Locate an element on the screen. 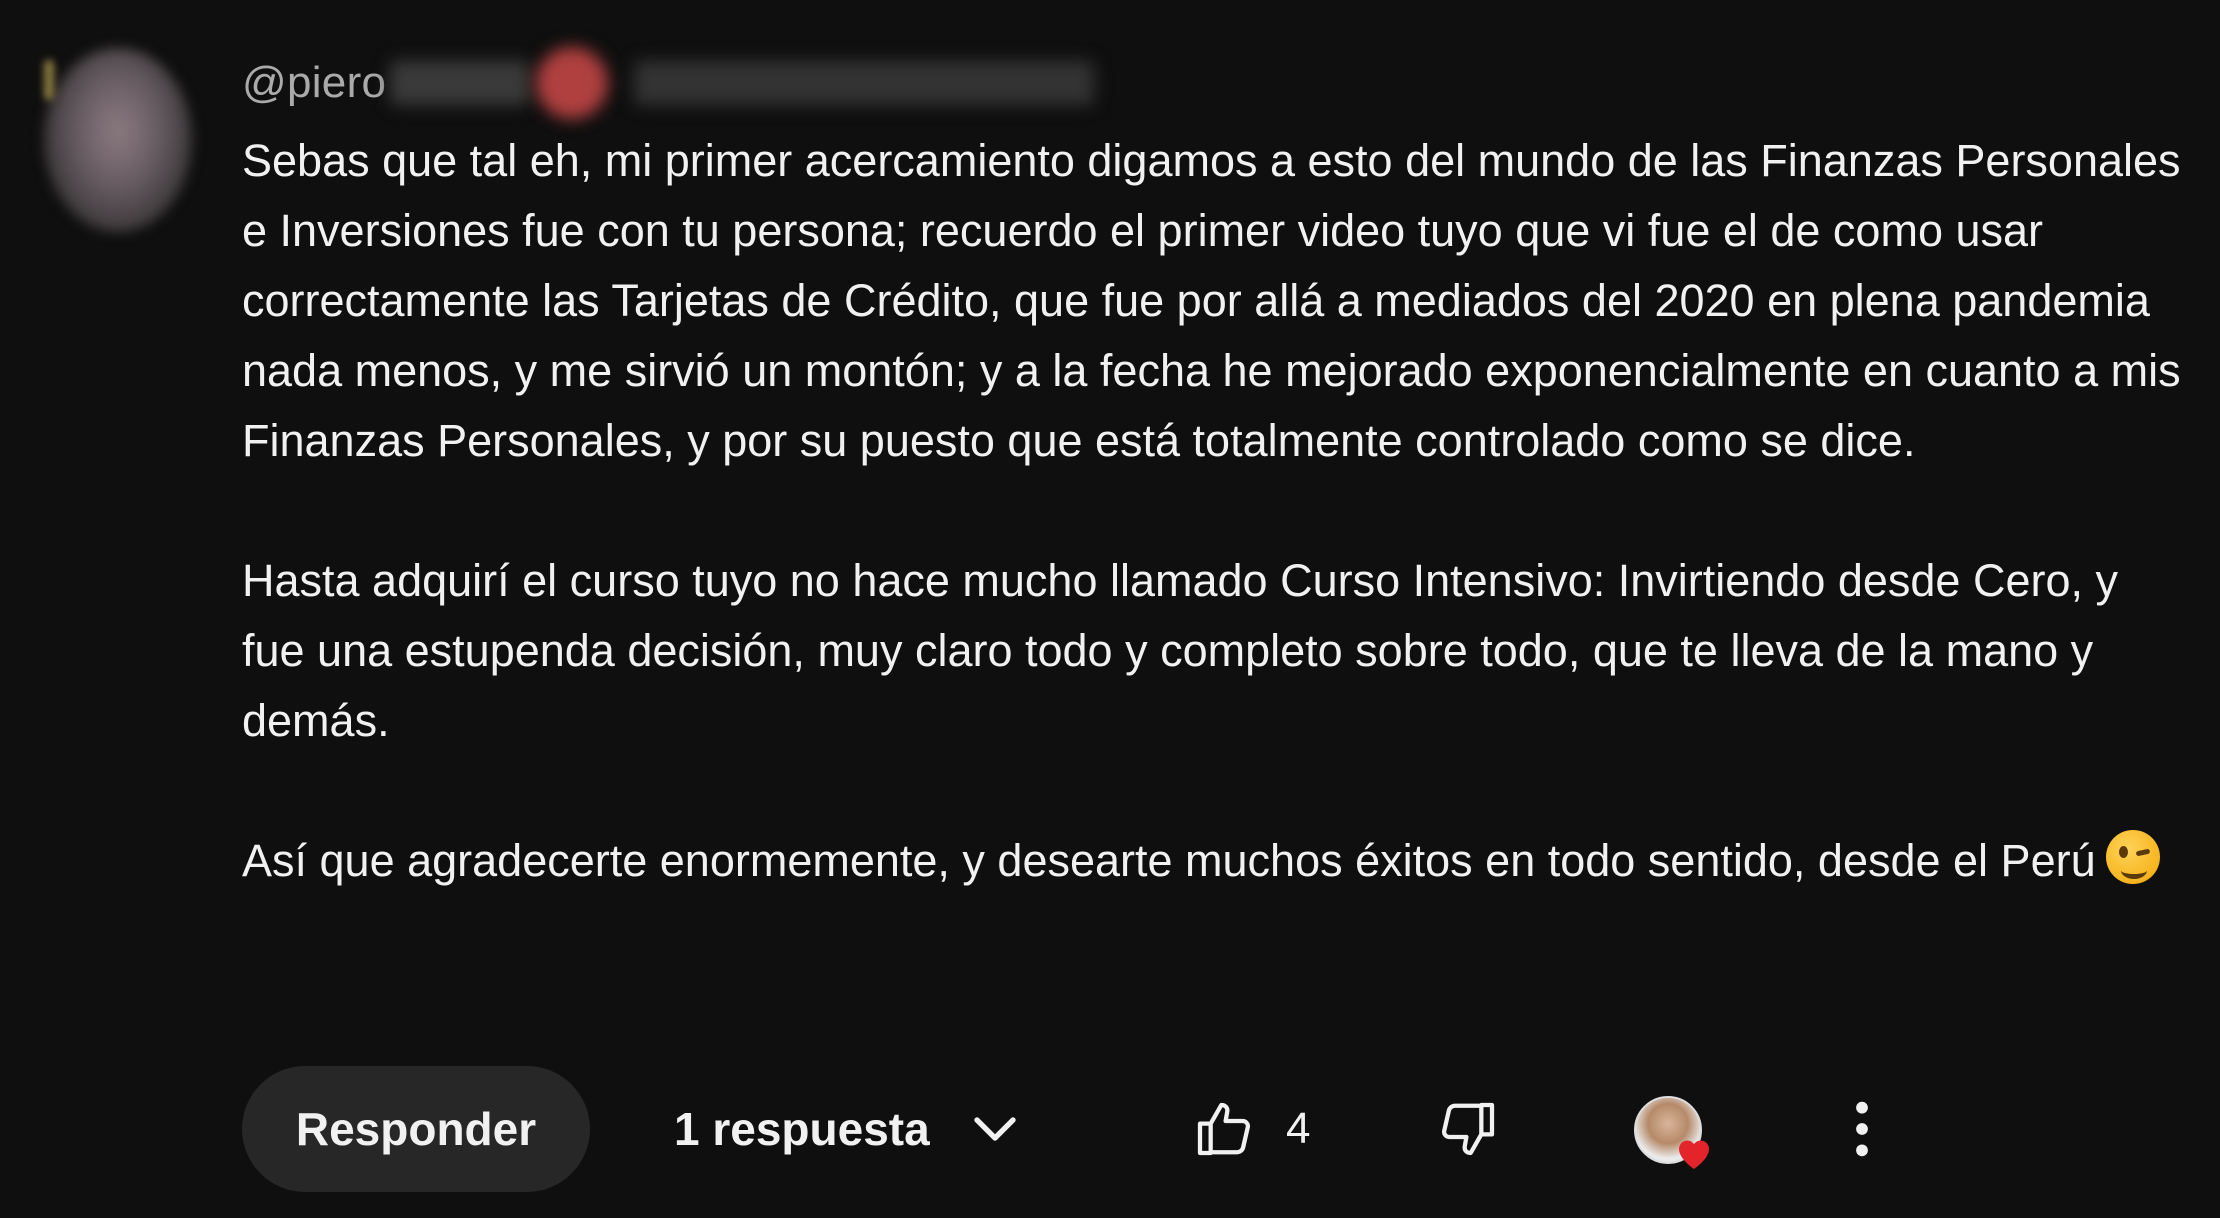 This screenshot has height=1218, width=2220. author-handle: @piero is located at coordinates (314, 83).